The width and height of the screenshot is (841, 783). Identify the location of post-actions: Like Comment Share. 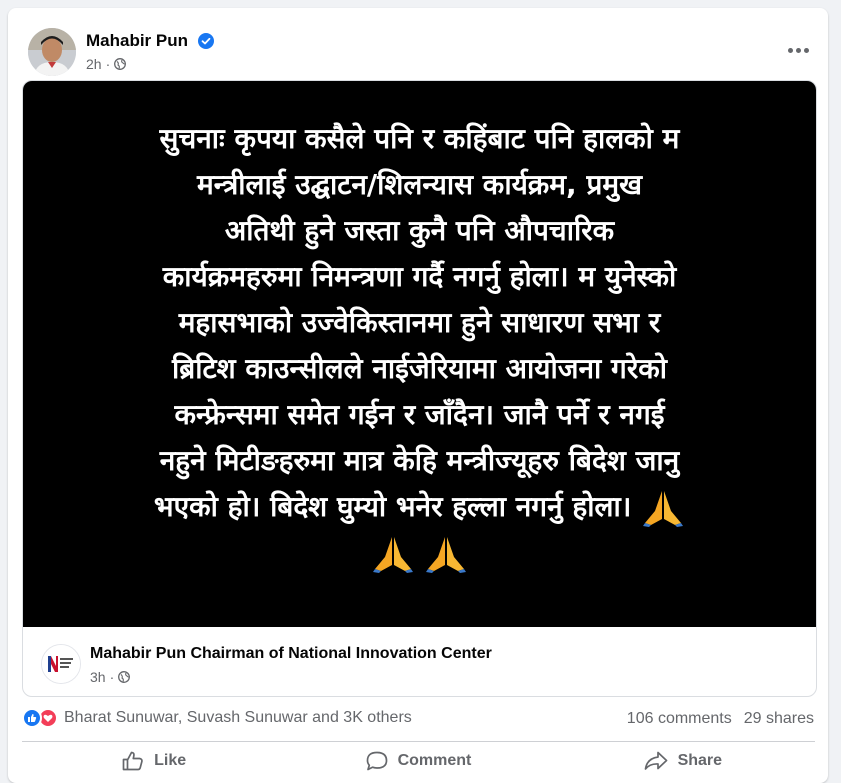
(418, 761).